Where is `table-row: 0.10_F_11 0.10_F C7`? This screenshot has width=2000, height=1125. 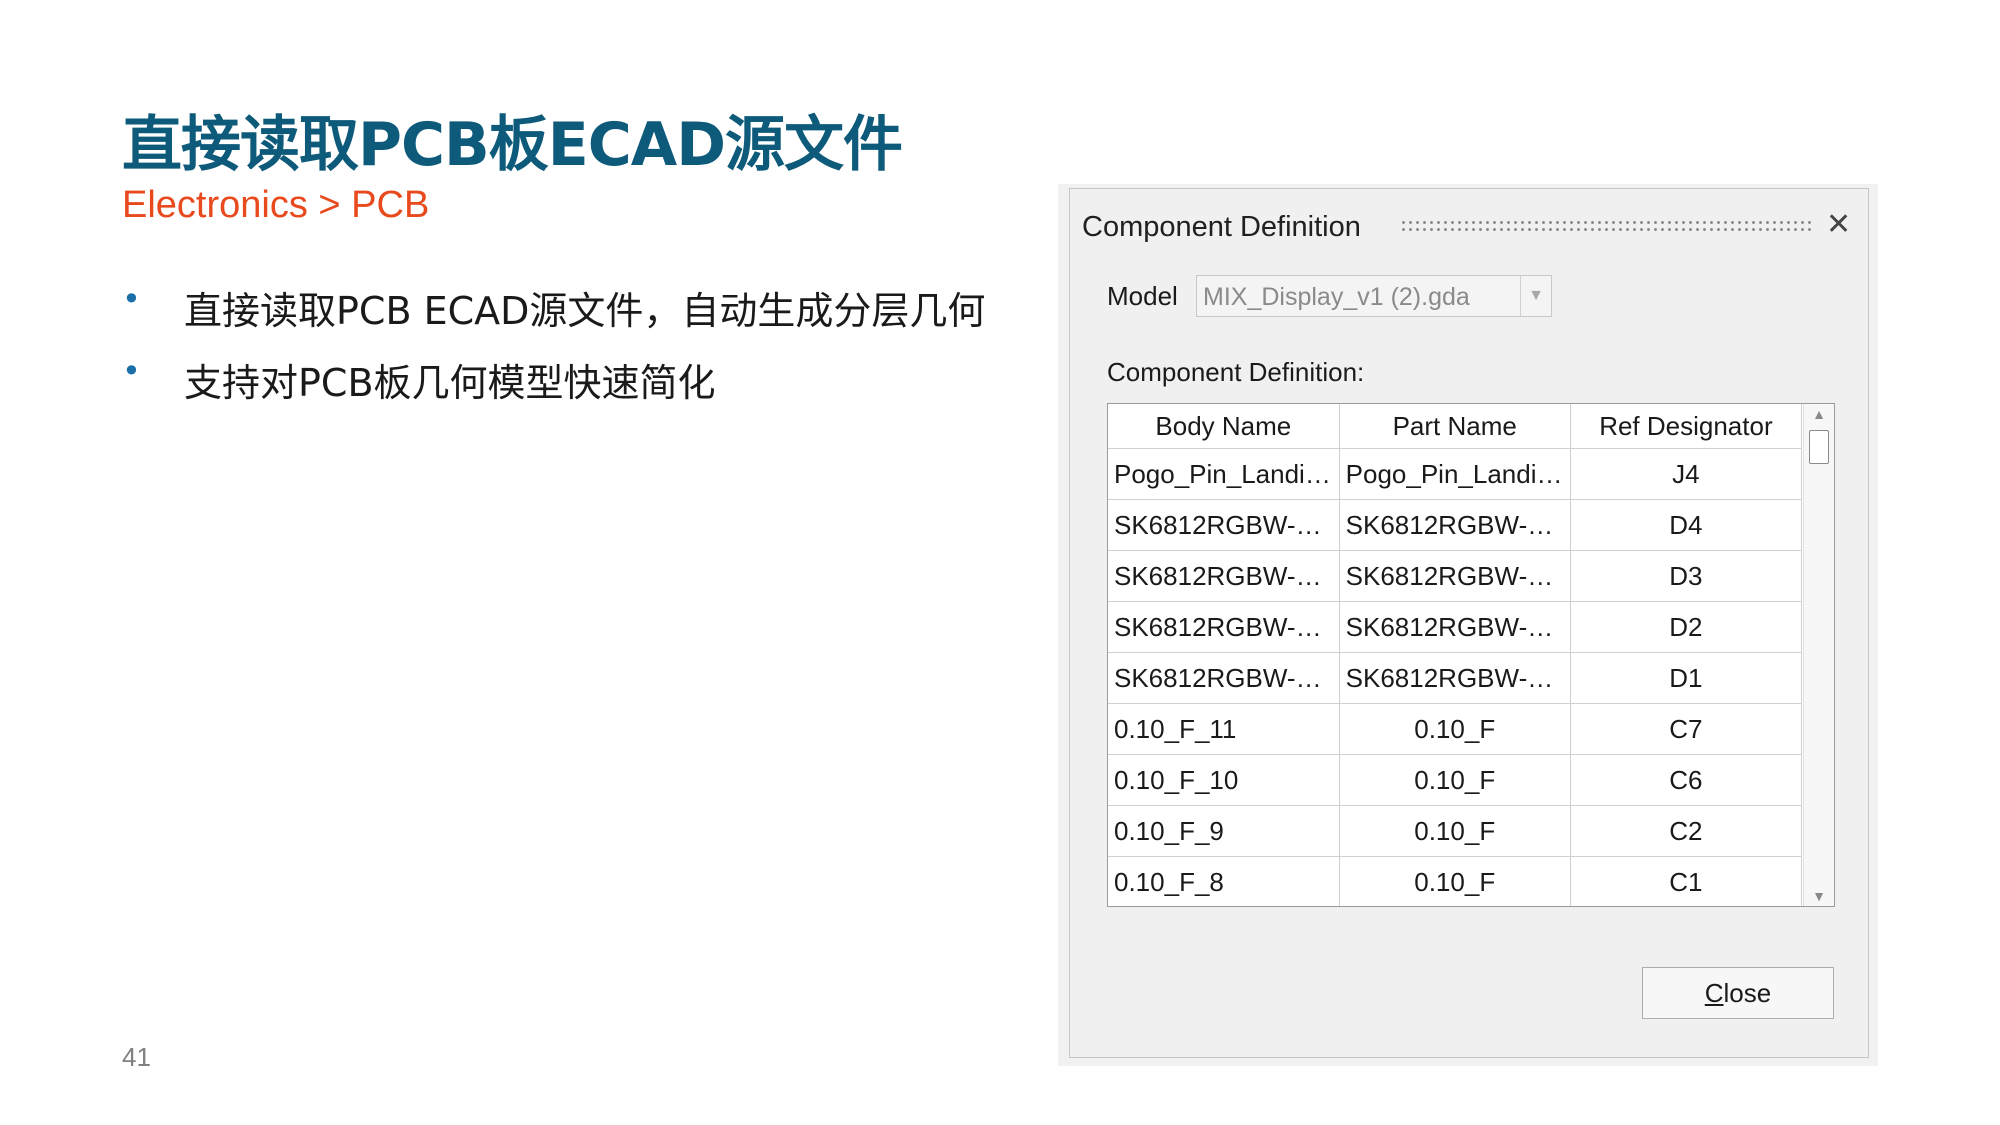
table-row: 0.10_F_11 0.10_F C7 is located at coordinates (1455, 729).